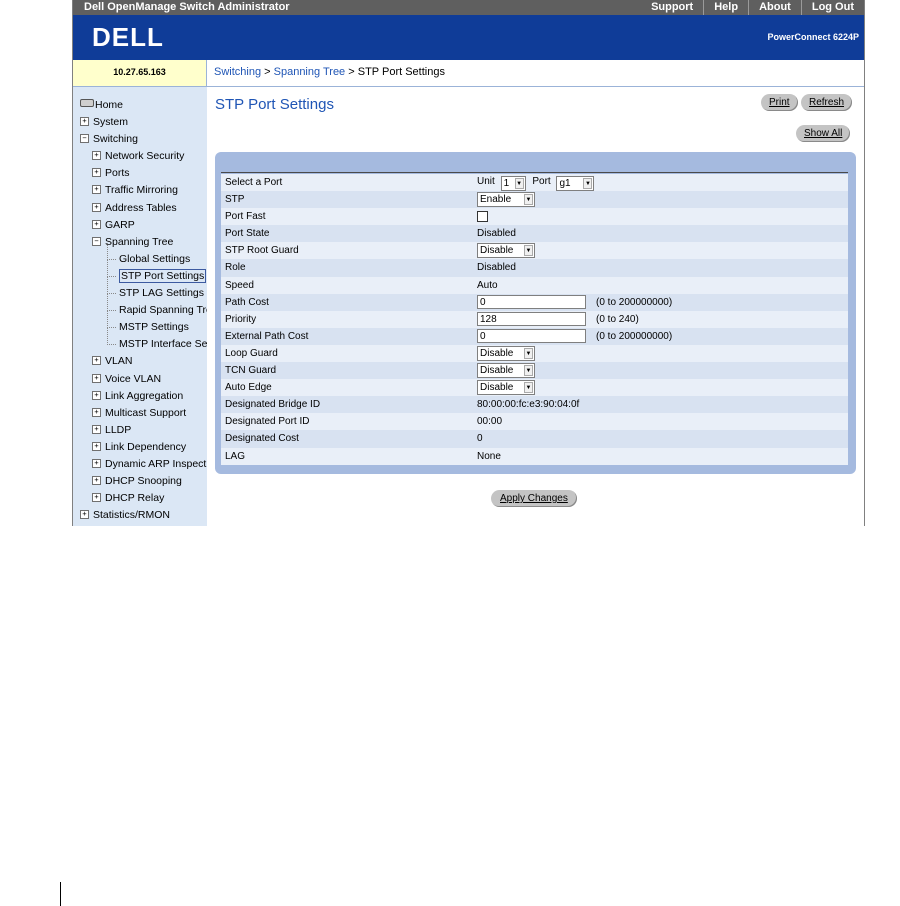  What do you see at coordinates (247, 302) in the screenshot?
I see `path-cost-label: Path Cost` at bounding box center [247, 302].